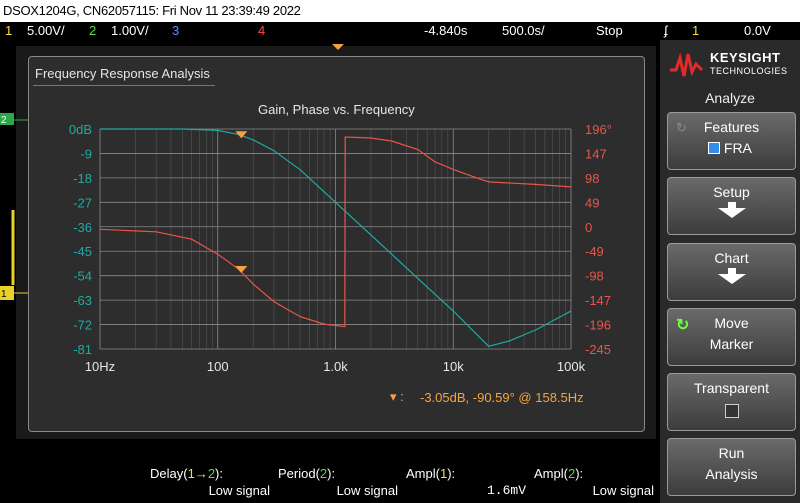  What do you see at coordinates (731, 192) in the screenshot?
I see `setup-label: Setup` at bounding box center [731, 192].